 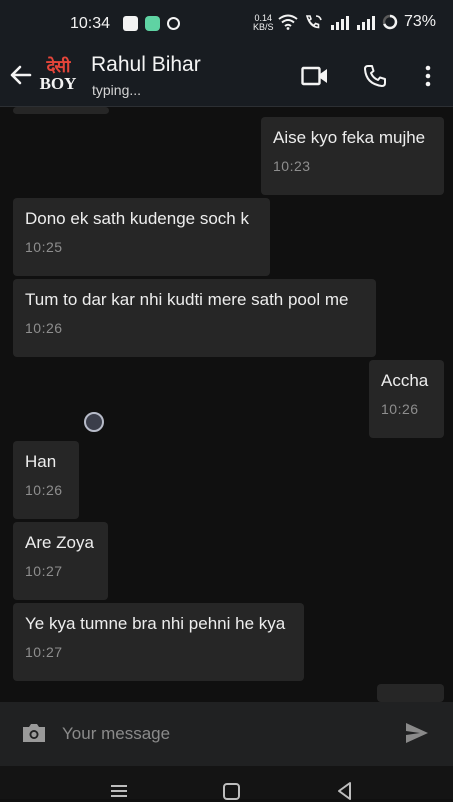 What do you see at coordinates (288, 22) in the screenshot?
I see `wifi-icon` at bounding box center [288, 22].